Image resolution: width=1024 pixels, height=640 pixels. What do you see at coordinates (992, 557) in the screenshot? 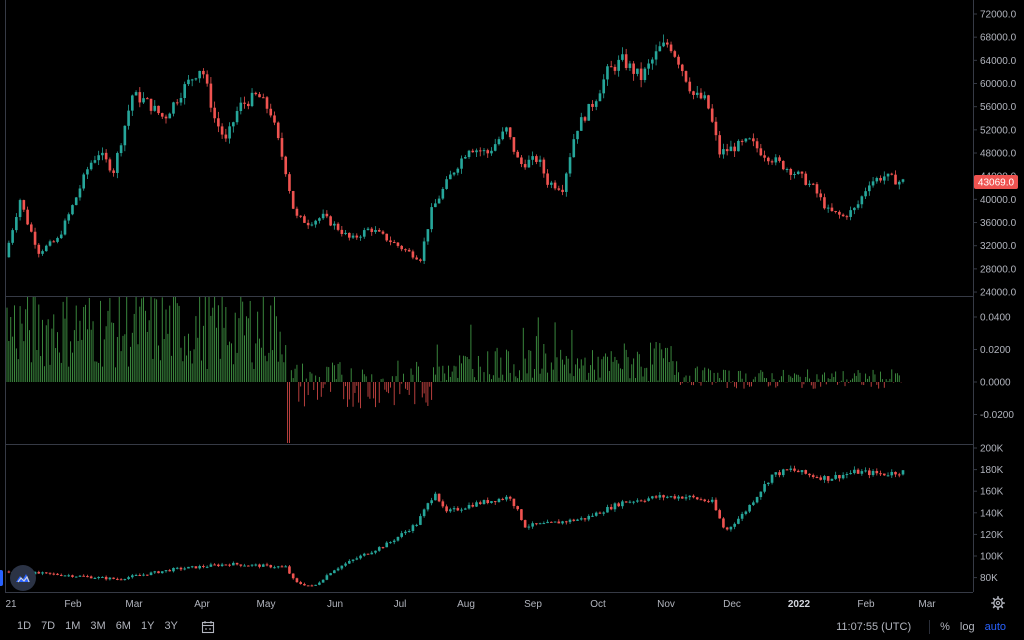
I see `second-axis-label: 100K` at bounding box center [992, 557].